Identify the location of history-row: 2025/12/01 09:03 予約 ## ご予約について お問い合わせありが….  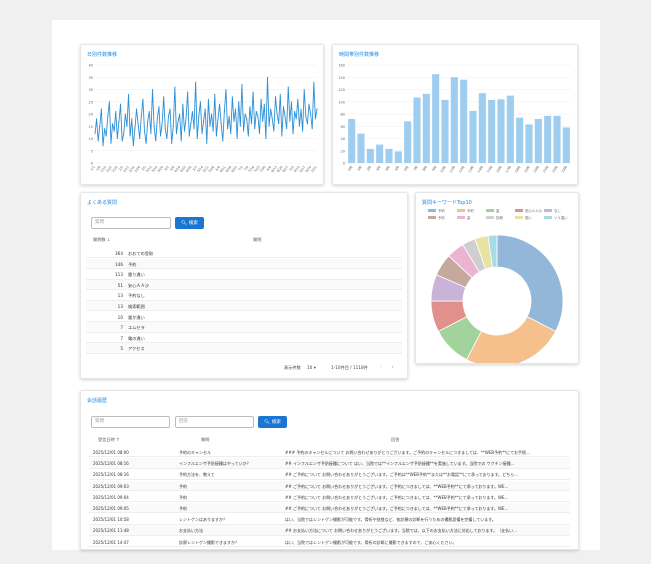
(329, 485).